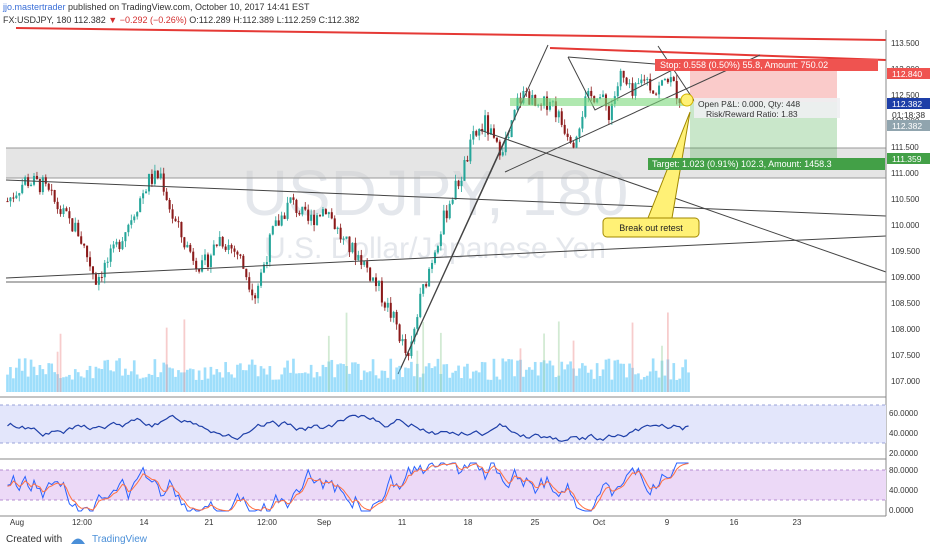 Image resolution: width=932 pixels, height=550 pixels. Describe the element at coordinates (907, 74) in the screenshot. I see `stop-price-tag: 112.840` at that location.